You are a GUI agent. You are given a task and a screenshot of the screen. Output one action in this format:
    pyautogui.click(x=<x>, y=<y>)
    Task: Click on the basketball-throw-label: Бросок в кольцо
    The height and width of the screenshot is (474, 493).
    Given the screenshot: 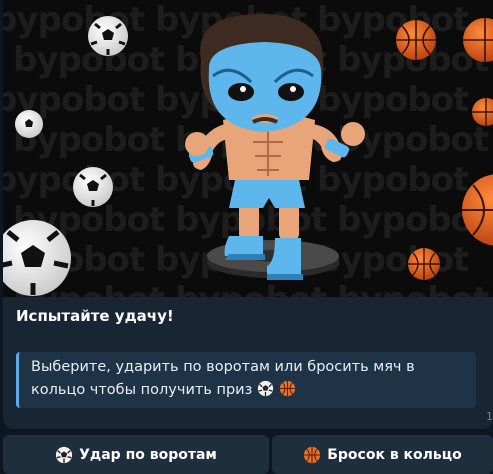 What is the action you would take?
    pyautogui.click(x=394, y=454)
    